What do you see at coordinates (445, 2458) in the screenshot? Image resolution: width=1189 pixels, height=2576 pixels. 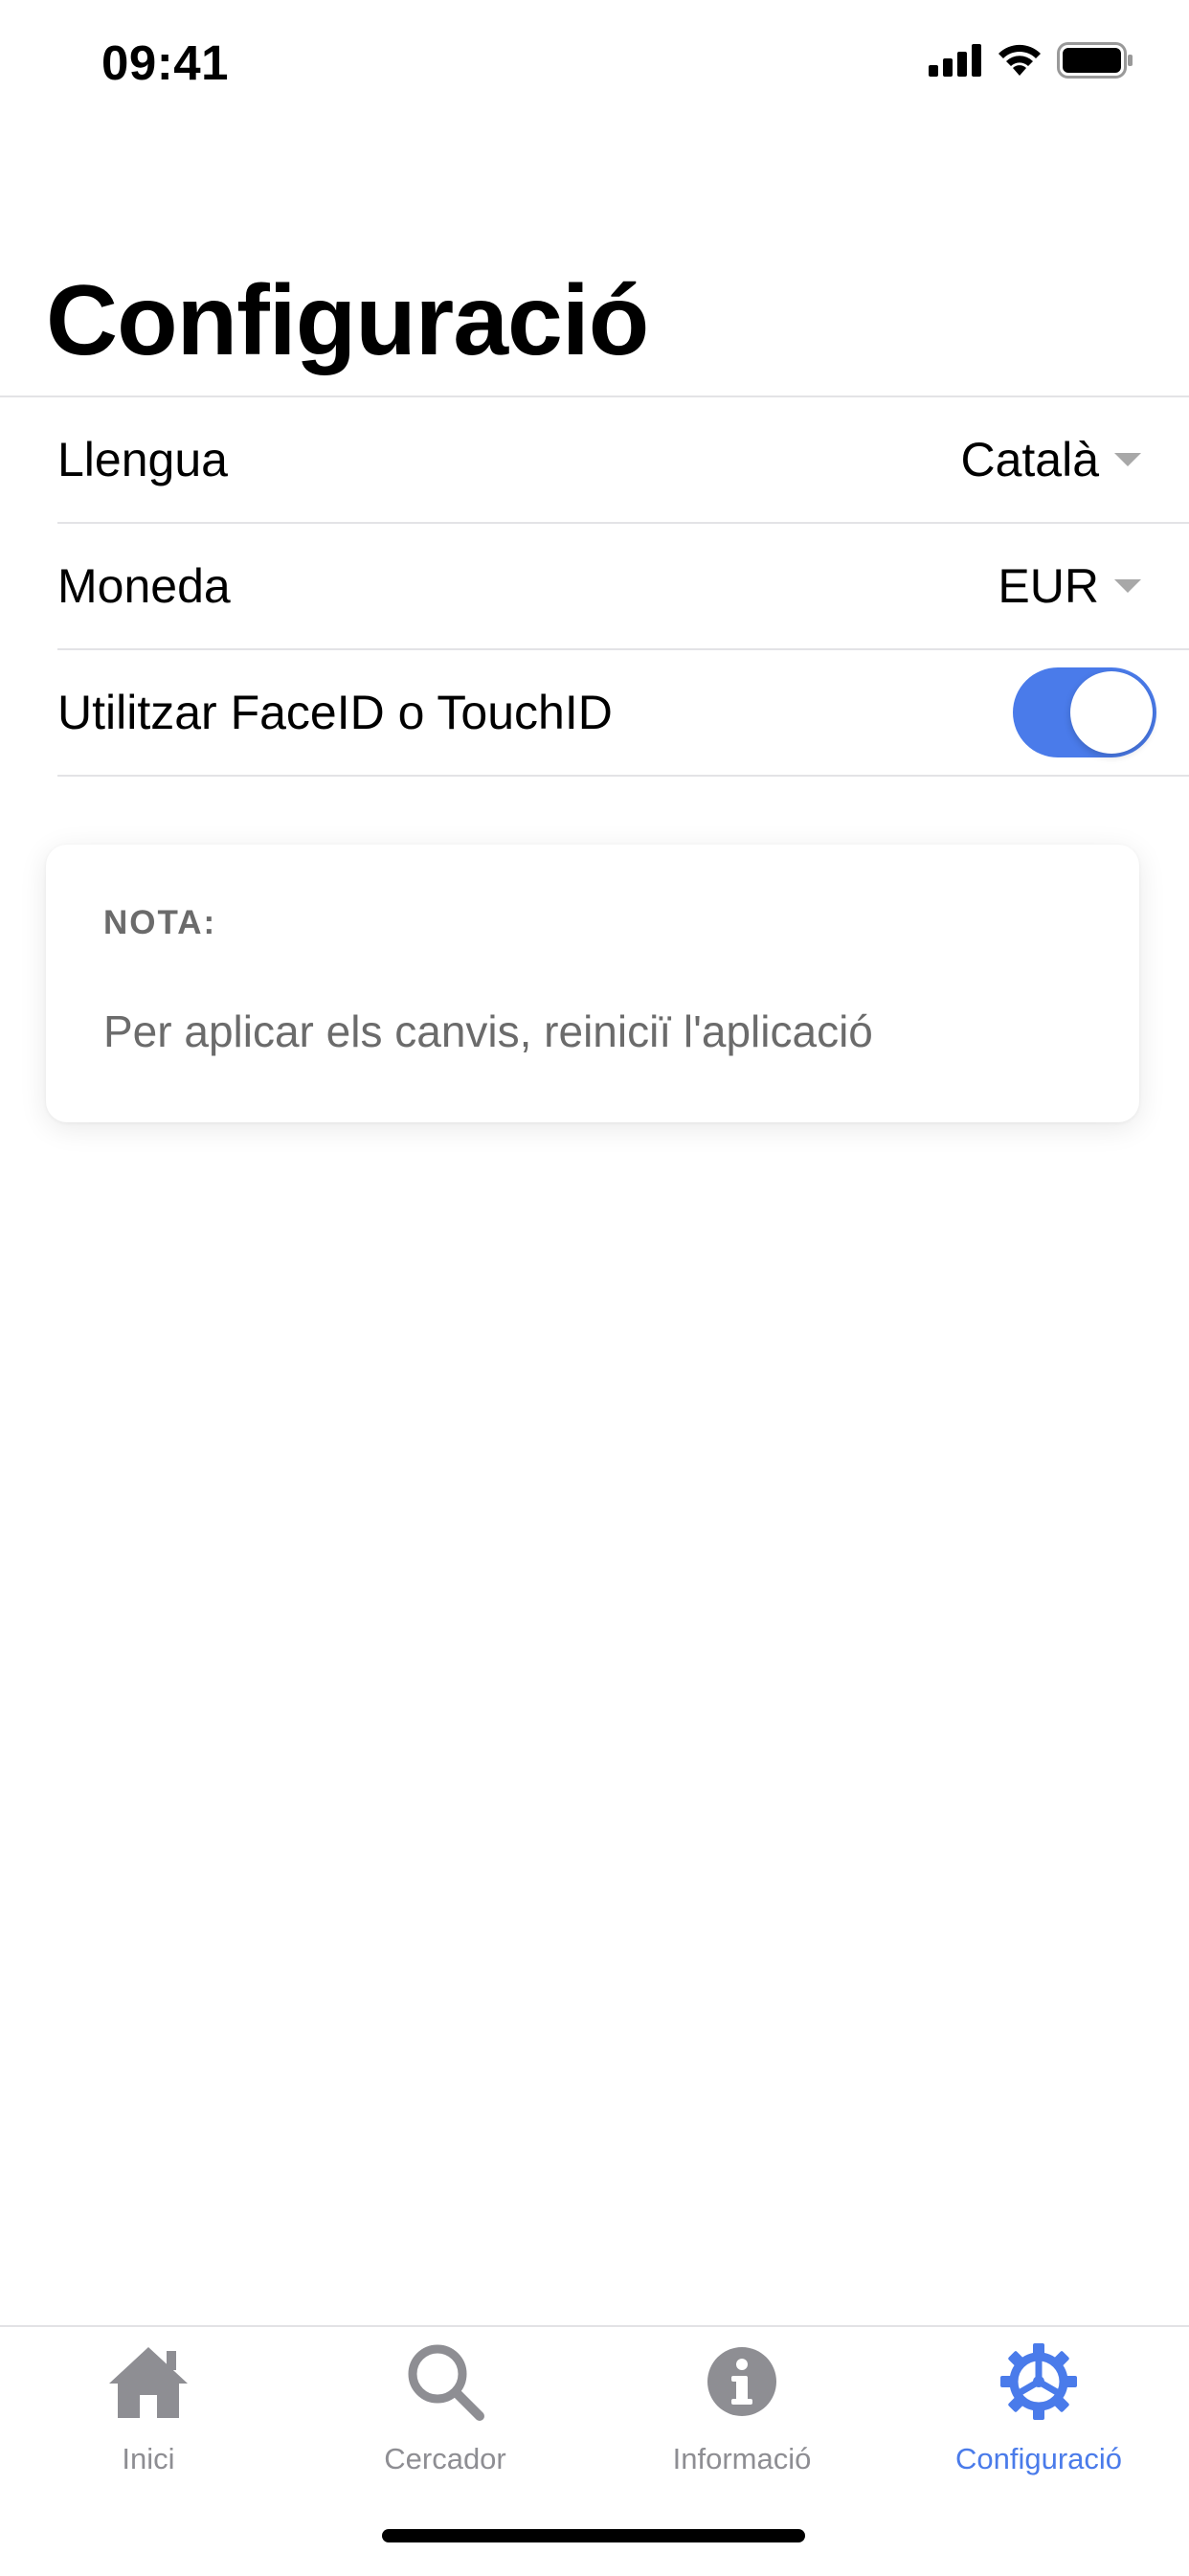 I see `tab-label: Cercador` at bounding box center [445, 2458].